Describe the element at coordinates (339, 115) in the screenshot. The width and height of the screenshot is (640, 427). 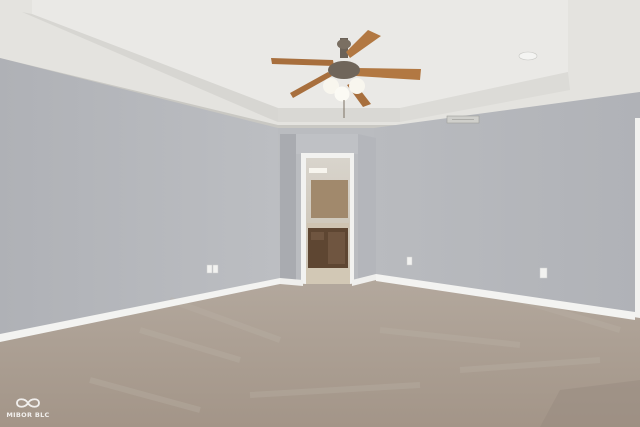
I see `tray-ceiling-edge-center` at that location.